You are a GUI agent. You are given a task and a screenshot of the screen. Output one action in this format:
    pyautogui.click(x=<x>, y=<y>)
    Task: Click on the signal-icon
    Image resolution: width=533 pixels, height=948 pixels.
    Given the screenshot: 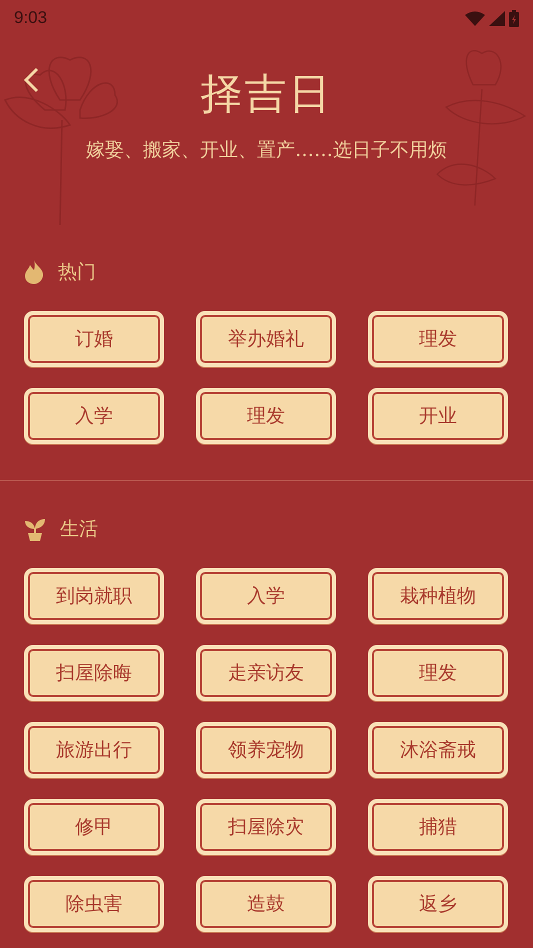 What is the action you would take?
    pyautogui.click(x=497, y=18)
    